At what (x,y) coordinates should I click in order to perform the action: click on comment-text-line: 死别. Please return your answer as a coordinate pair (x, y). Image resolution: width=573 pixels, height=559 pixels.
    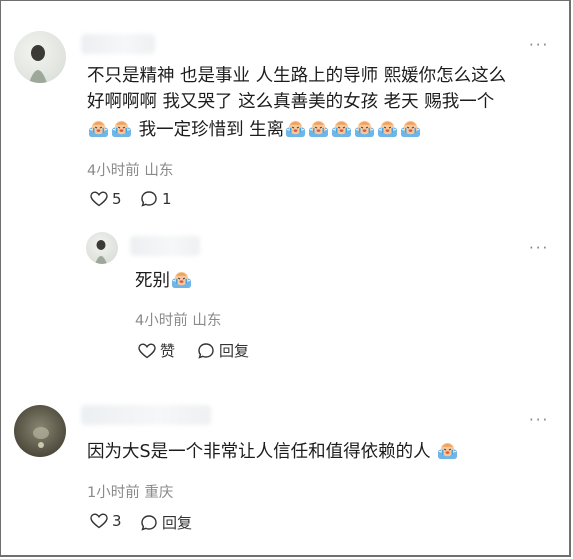
    Looking at the image, I should click on (164, 281).